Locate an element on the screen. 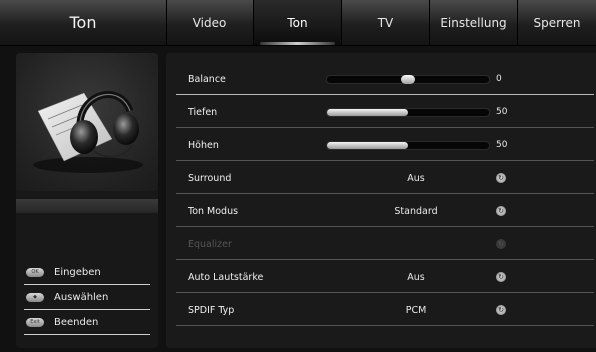  sidebar-divider is located at coordinates (87, 206).